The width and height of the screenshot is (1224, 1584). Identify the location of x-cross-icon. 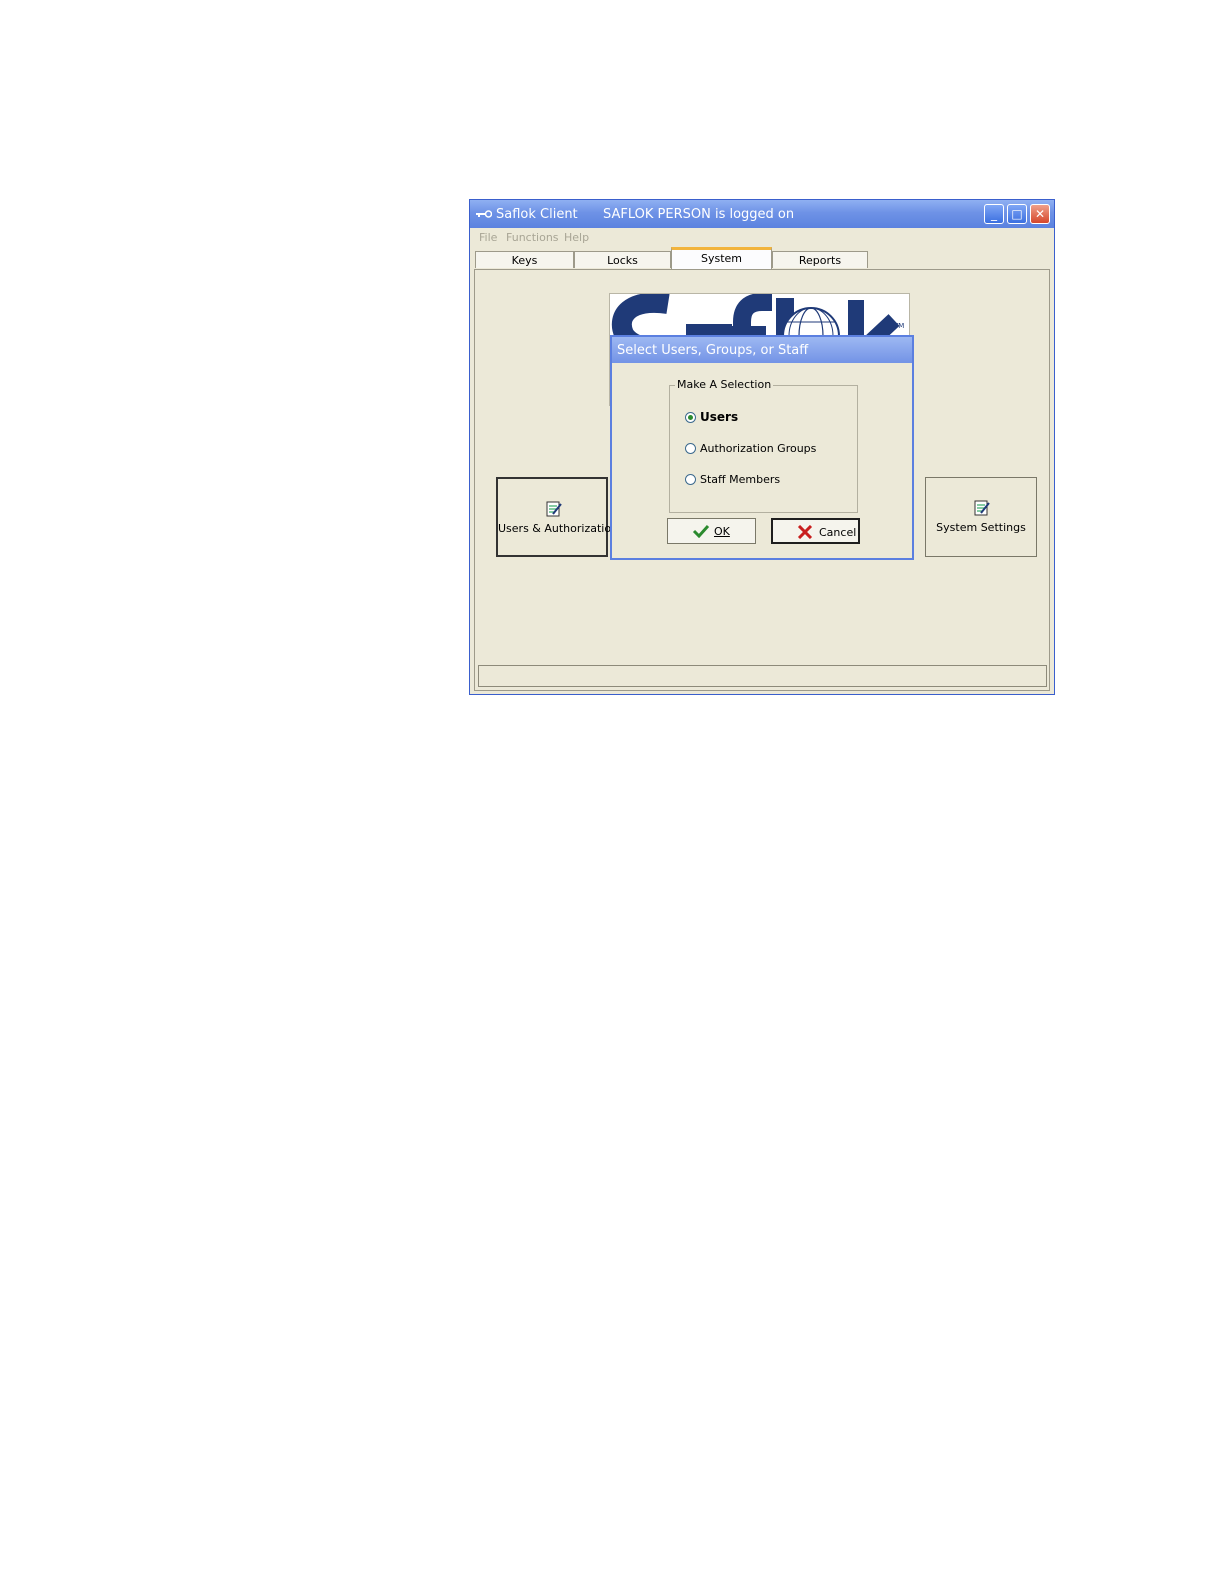
(805, 532).